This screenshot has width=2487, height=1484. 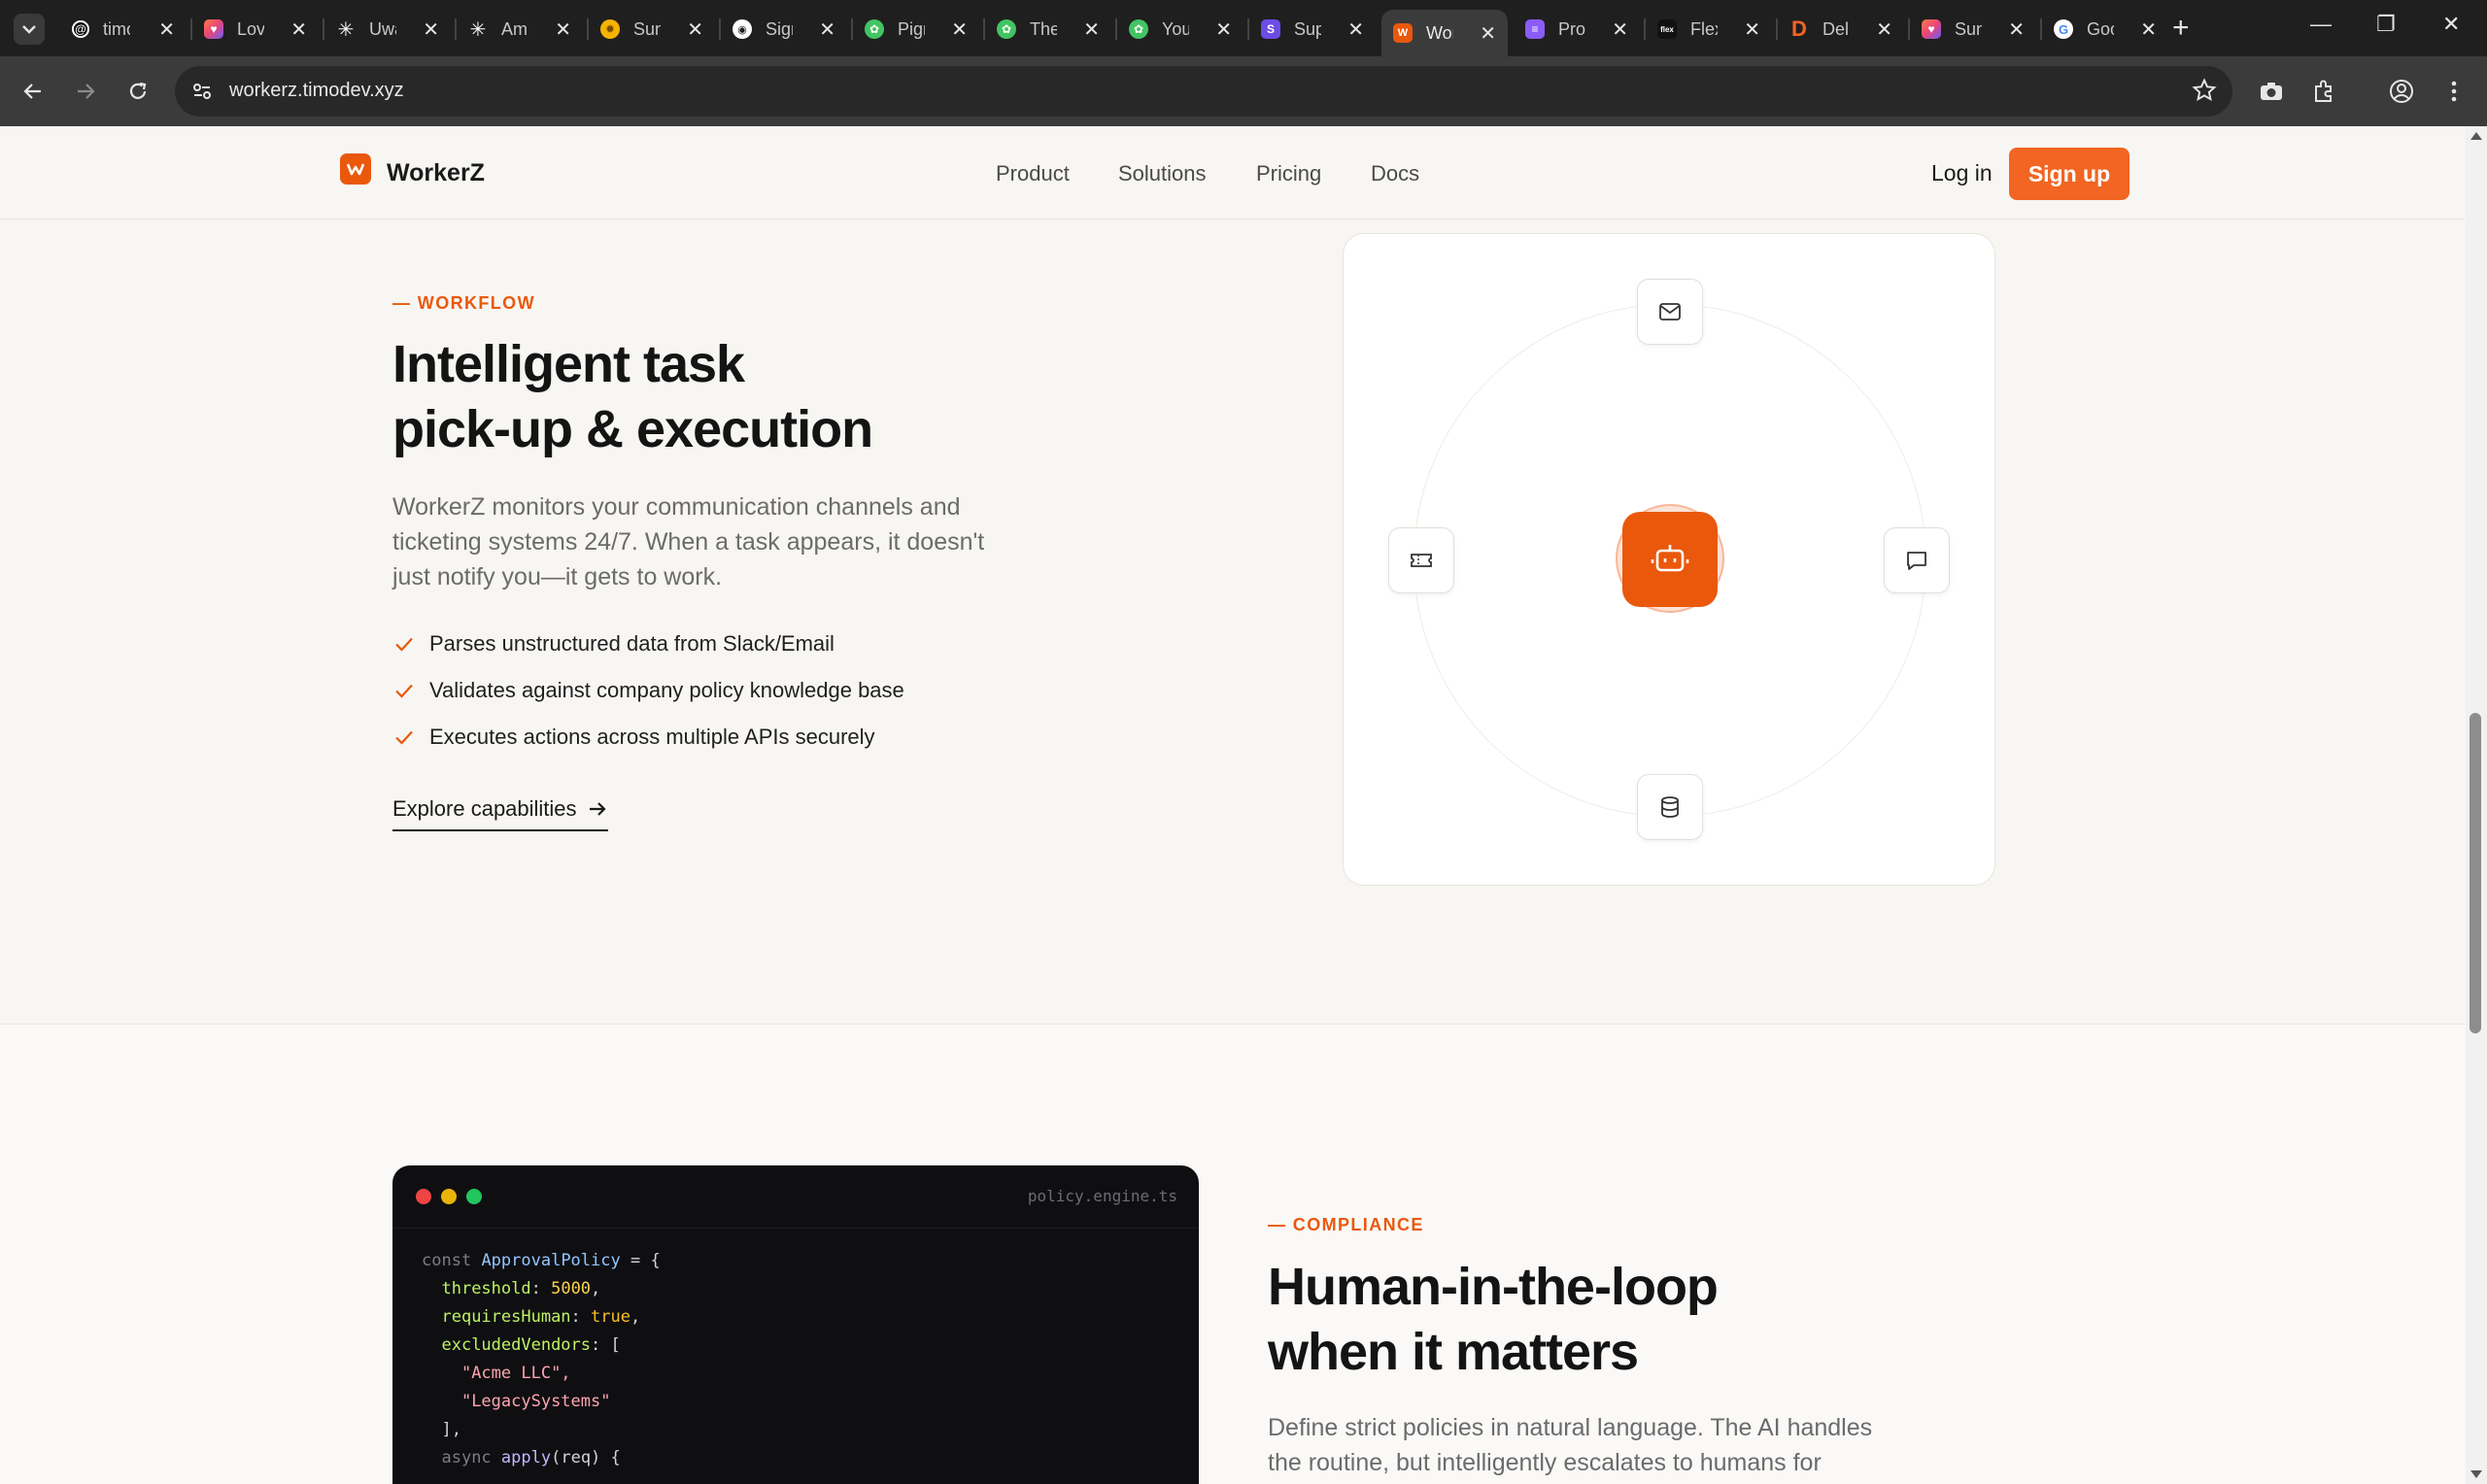 I want to click on back-button, so click(x=33, y=92).